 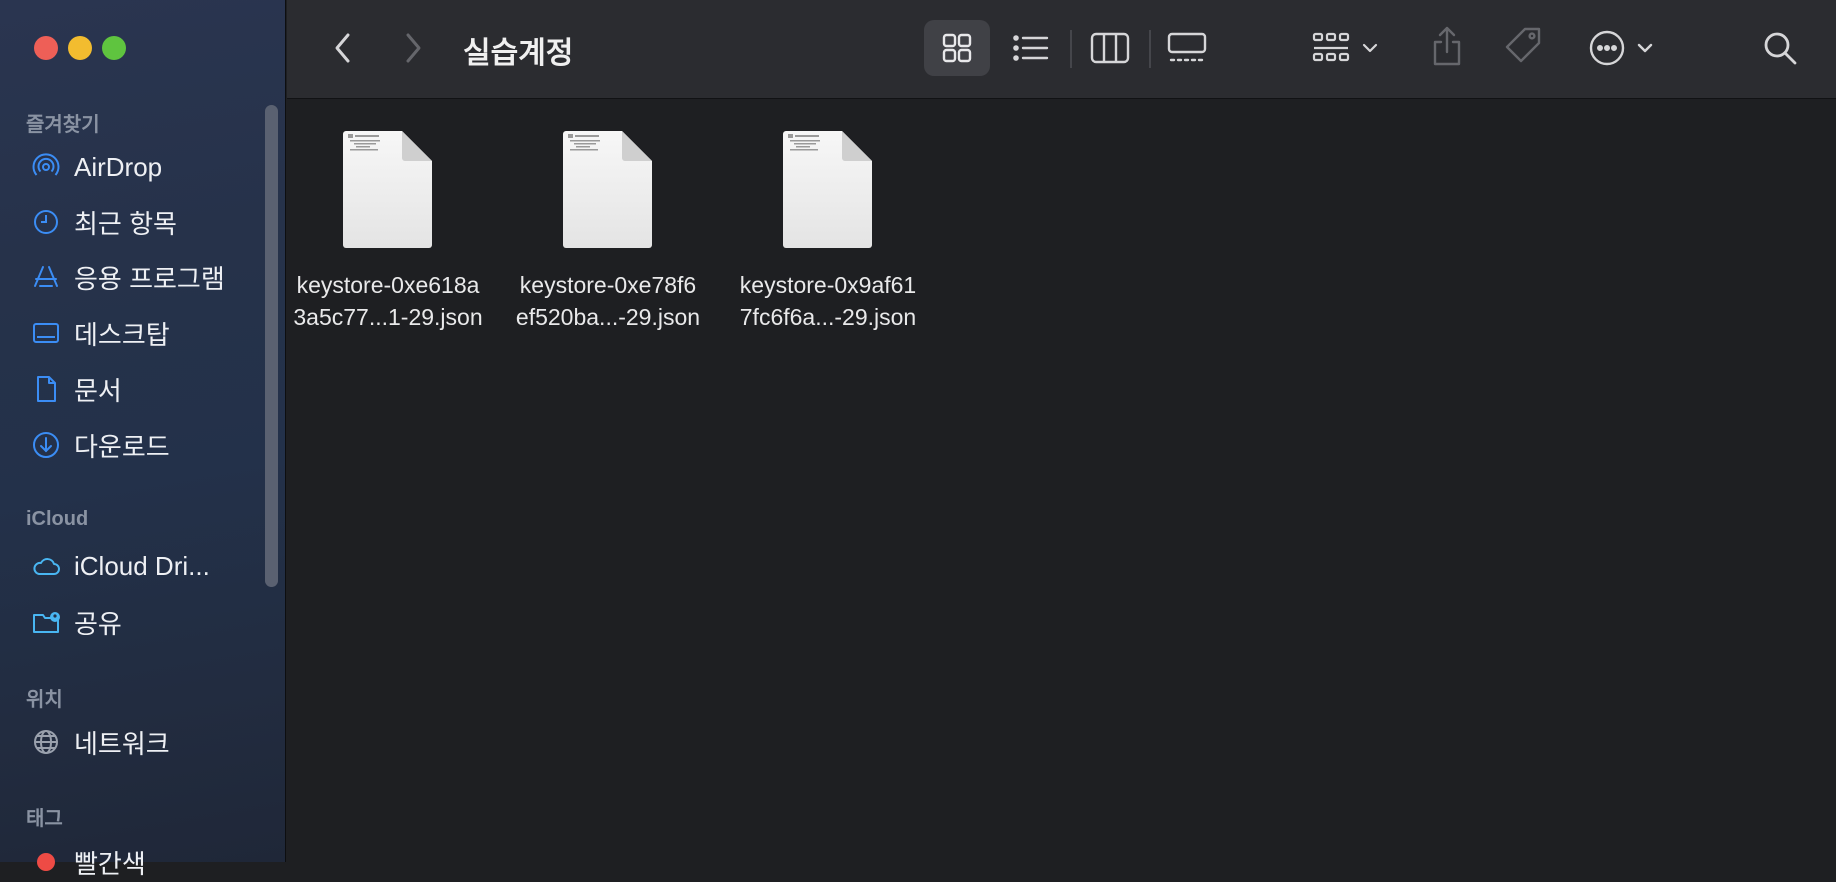 I want to click on group-grid-icon, so click(x=1345, y=47).